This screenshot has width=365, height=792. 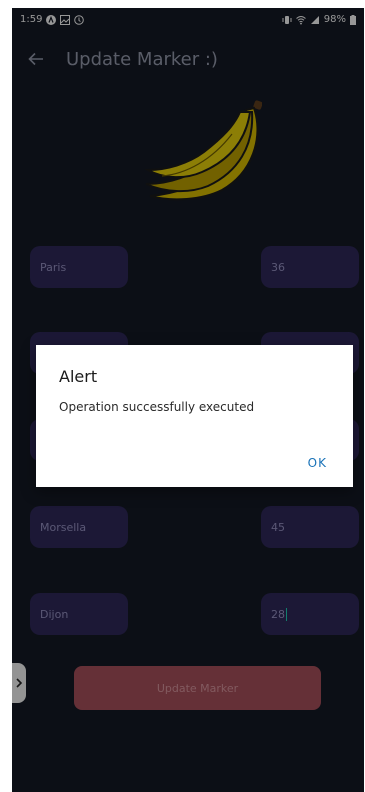 What do you see at coordinates (317, 463) in the screenshot?
I see `ok-button: OK` at bounding box center [317, 463].